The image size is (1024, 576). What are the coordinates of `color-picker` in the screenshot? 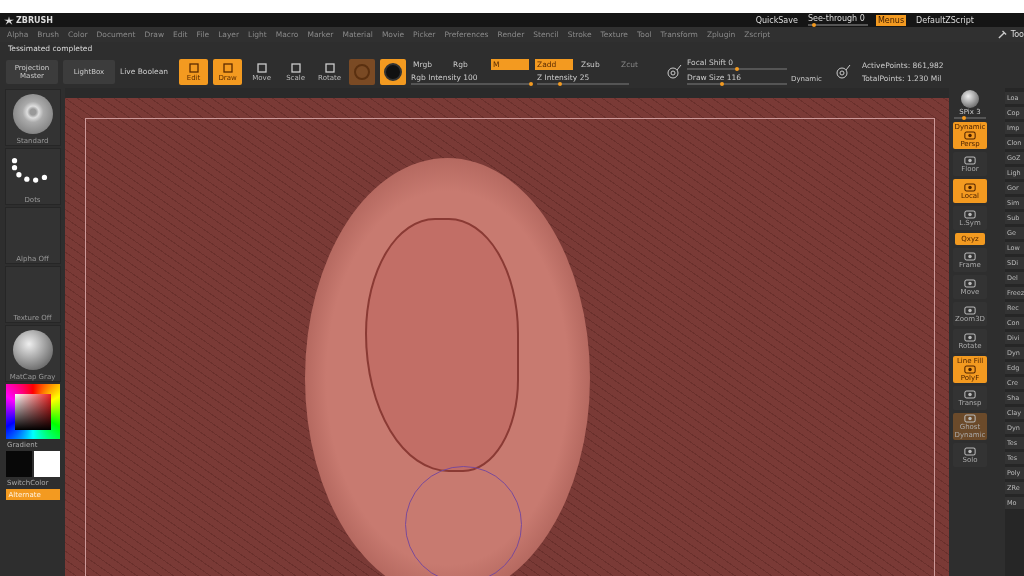 It's located at (32, 411).